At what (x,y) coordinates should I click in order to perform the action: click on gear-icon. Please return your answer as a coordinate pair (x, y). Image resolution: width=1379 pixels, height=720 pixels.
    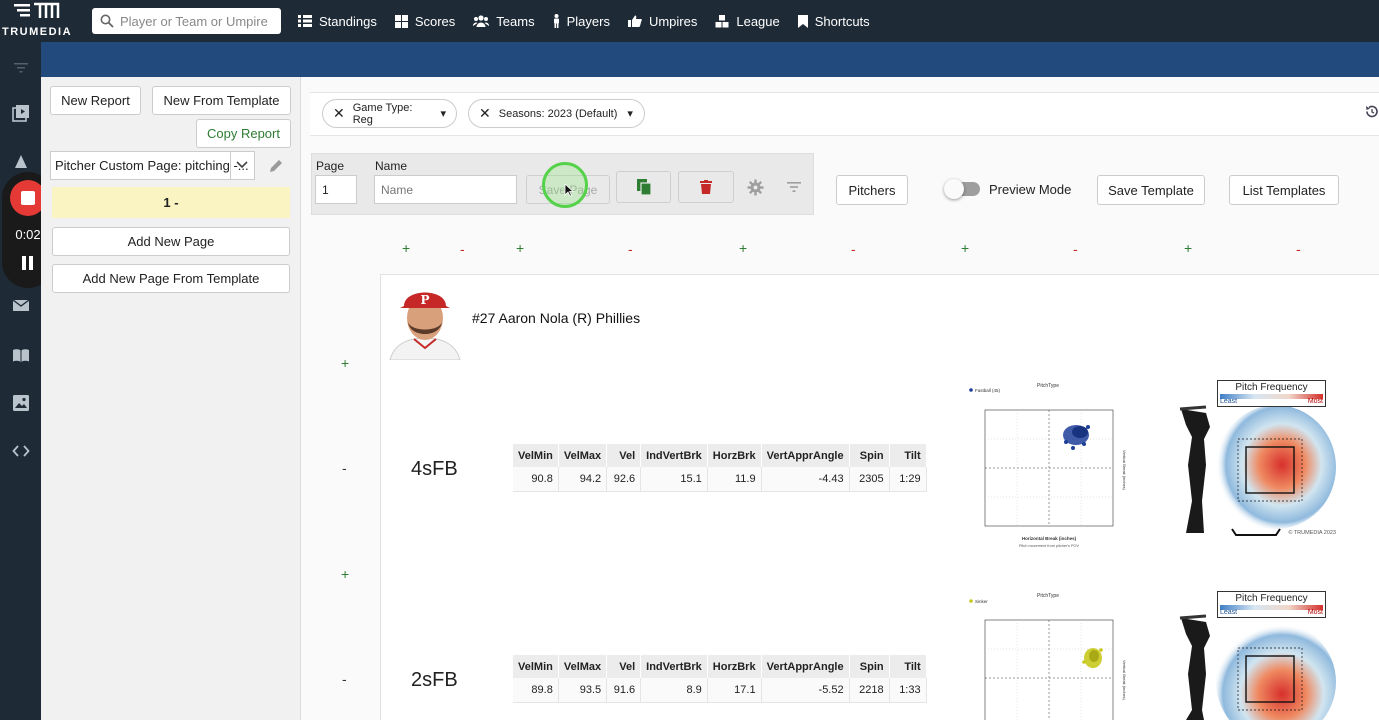
    Looking at the image, I should click on (755, 187).